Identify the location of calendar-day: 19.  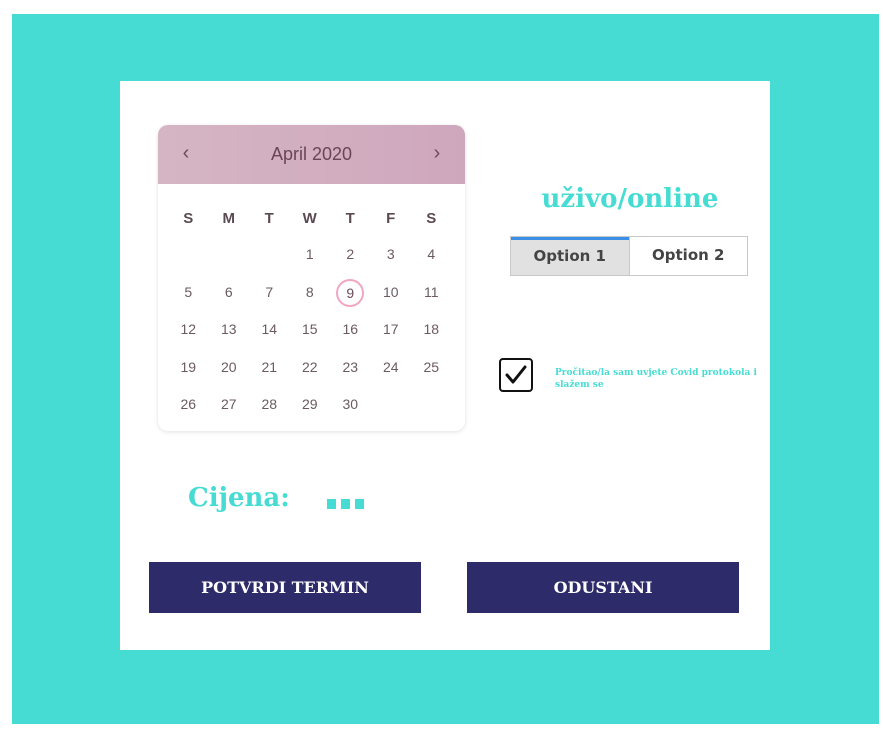
(188, 367).